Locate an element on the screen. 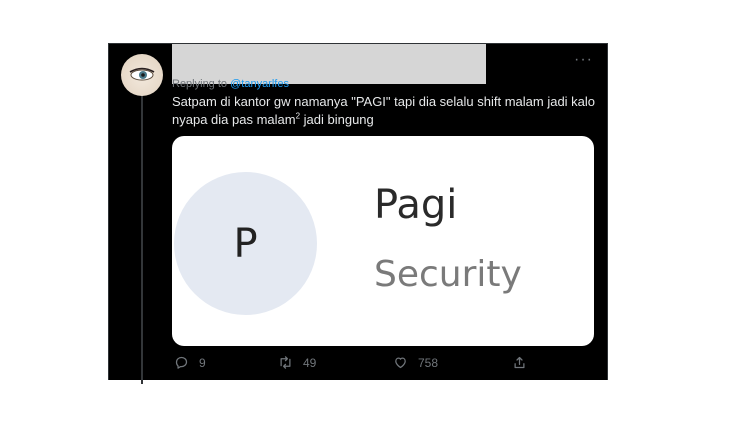  share-icon is located at coordinates (519, 362).